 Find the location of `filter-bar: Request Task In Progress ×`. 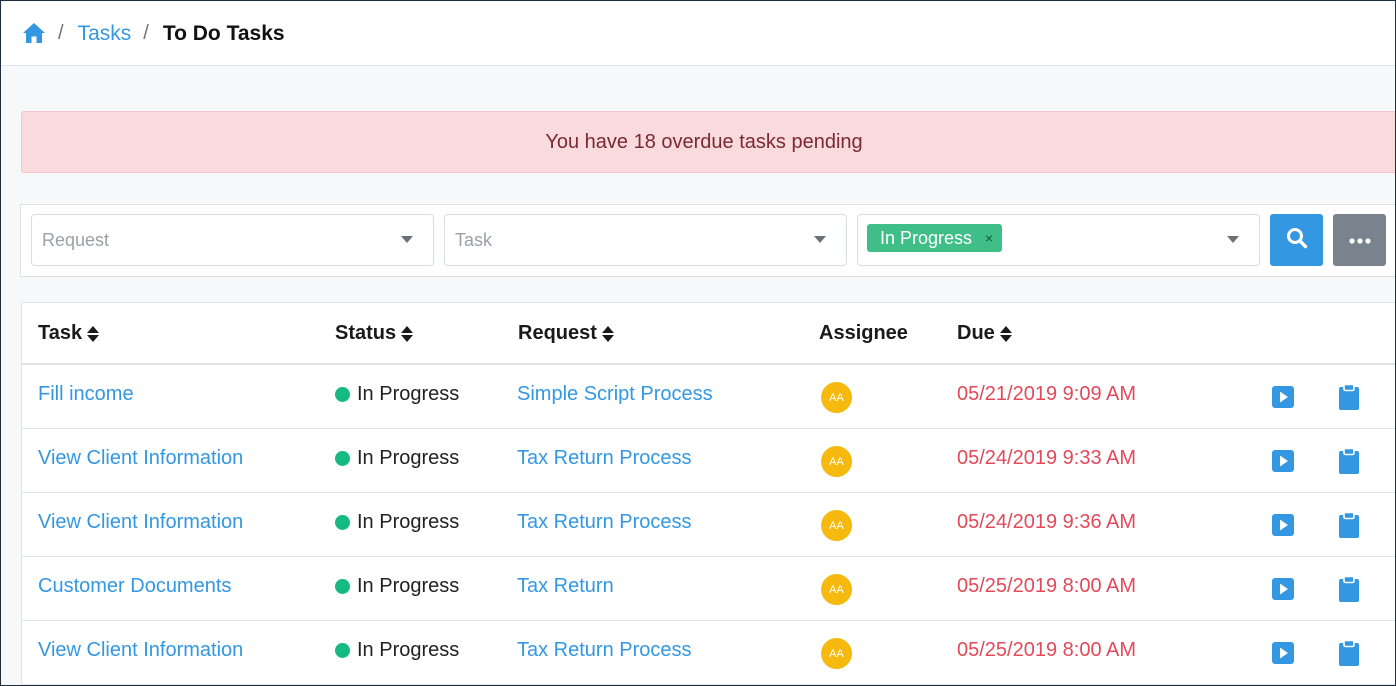

filter-bar: Request Task In Progress × is located at coordinates (707, 240).